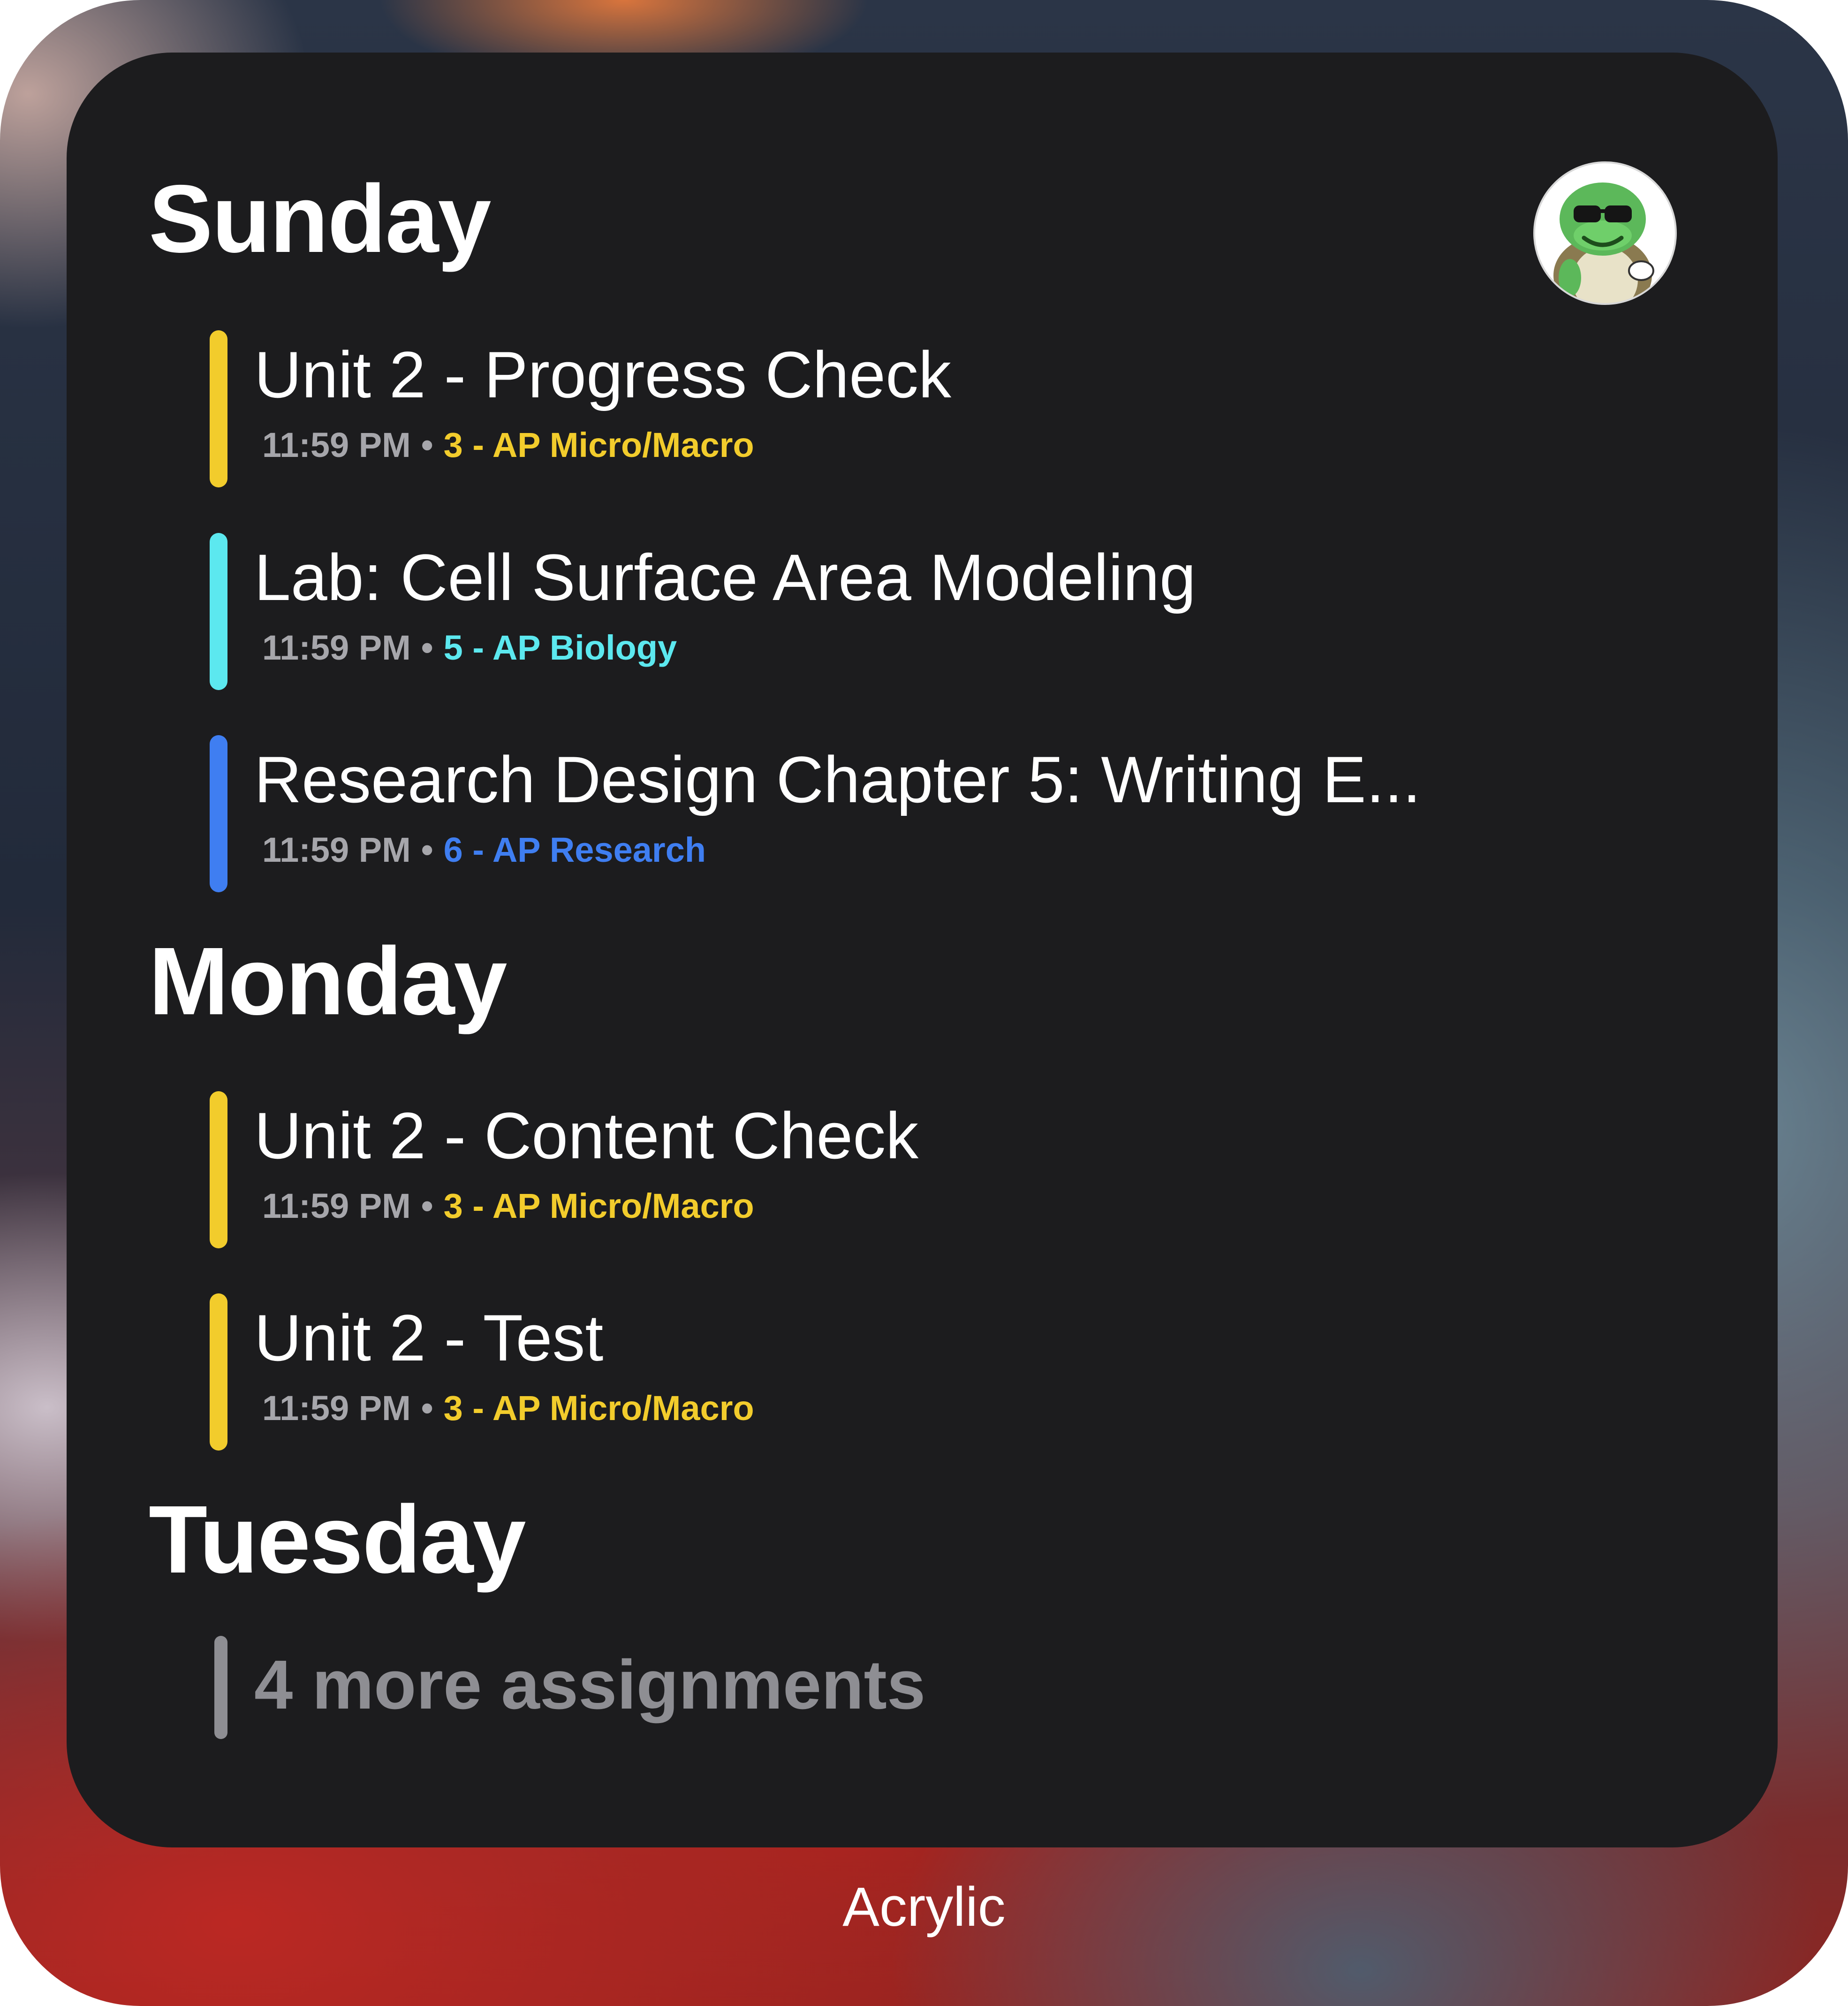 The height and width of the screenshot is (2006, 1848). I want to click on assignment-meta: 11:59 PM • 6 - AP Research, so click(484, 850).